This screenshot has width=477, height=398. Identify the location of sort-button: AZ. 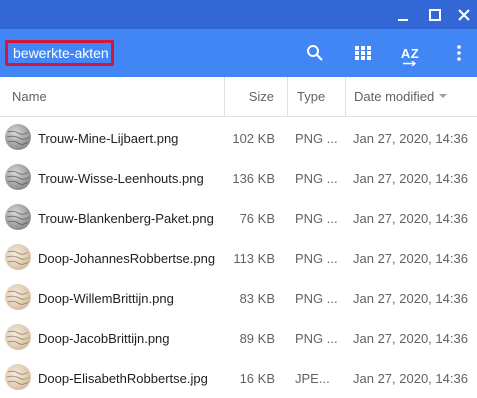
(410, 53).